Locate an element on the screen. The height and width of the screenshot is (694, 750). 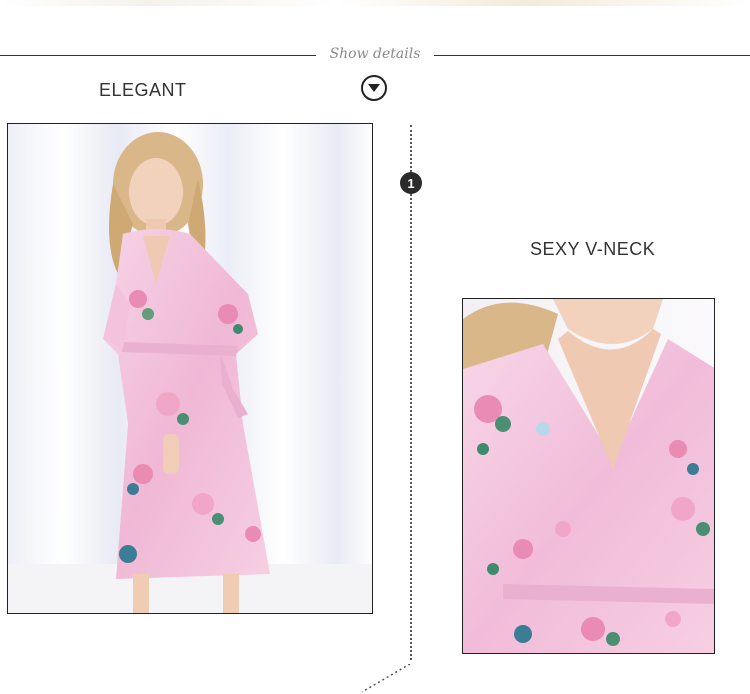
top-decorative-strip is located at coordinates (375, 3).